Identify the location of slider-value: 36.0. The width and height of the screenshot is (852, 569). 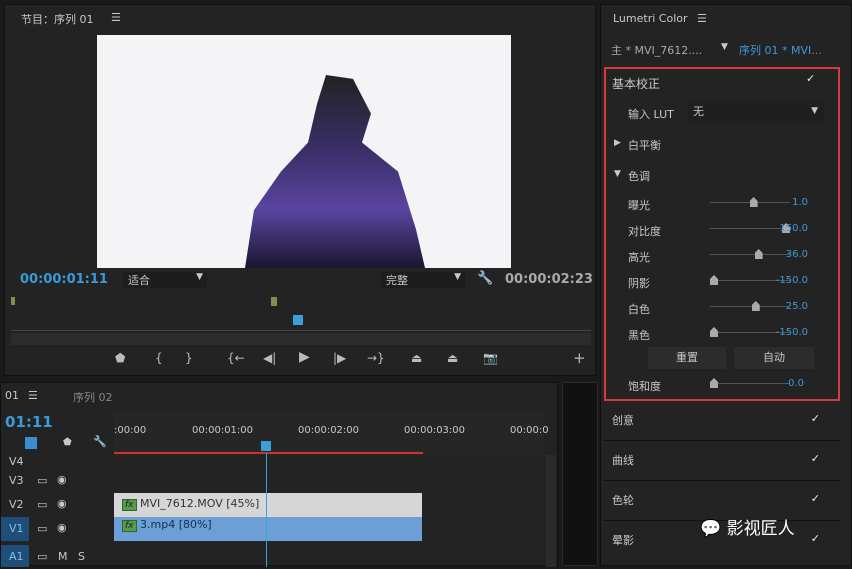
(797, 254).